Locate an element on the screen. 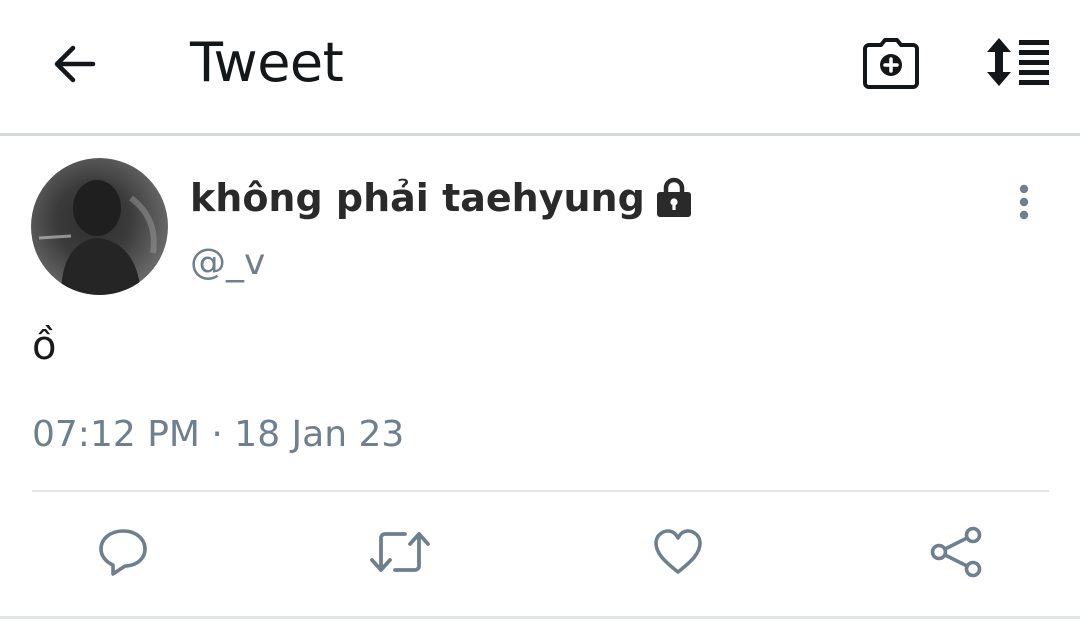 The height and width of the screenshot is (636, 1080). tweet-timestamp: 07:12 PM · 18 Jan 23 is located at coordinates (218, 434).